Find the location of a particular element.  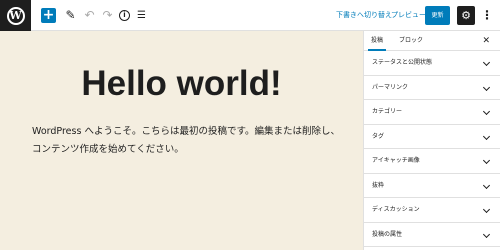

info-button: i is located at coordinates (124, 15).